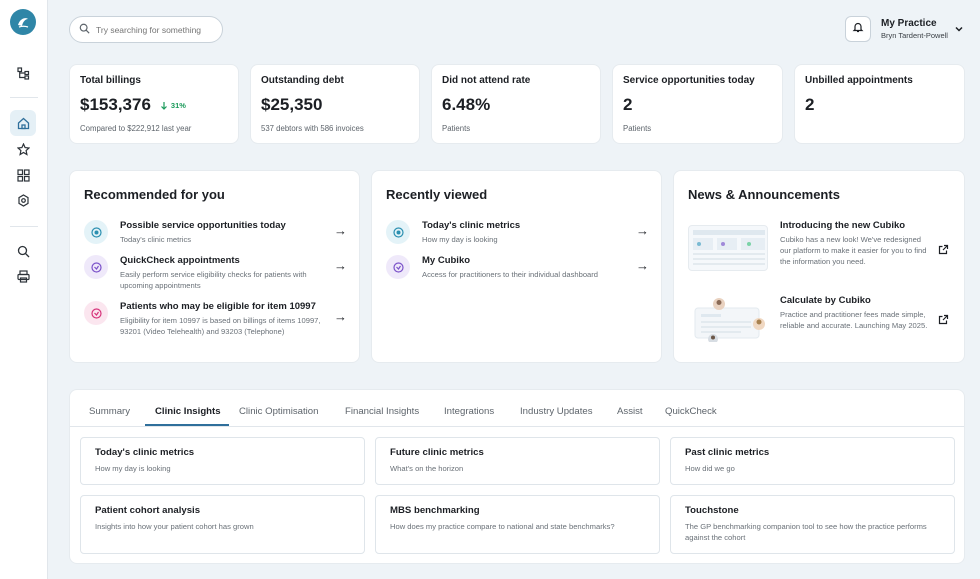 The width and height of the screenshot is (980, 579). I want to click on stat-card-dna-rate: Did not attend rate 6.48% Patients, so click(516, 104).